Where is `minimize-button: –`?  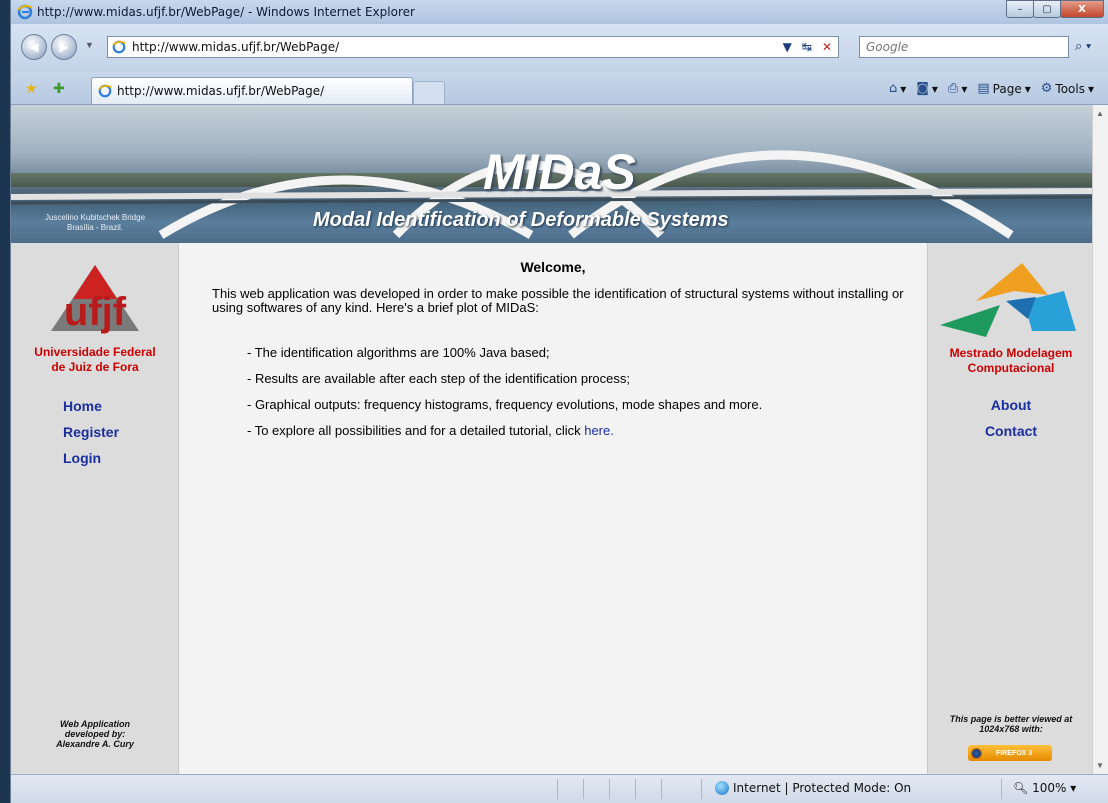 minimize-button: – is located at coordinates (1020, 9).